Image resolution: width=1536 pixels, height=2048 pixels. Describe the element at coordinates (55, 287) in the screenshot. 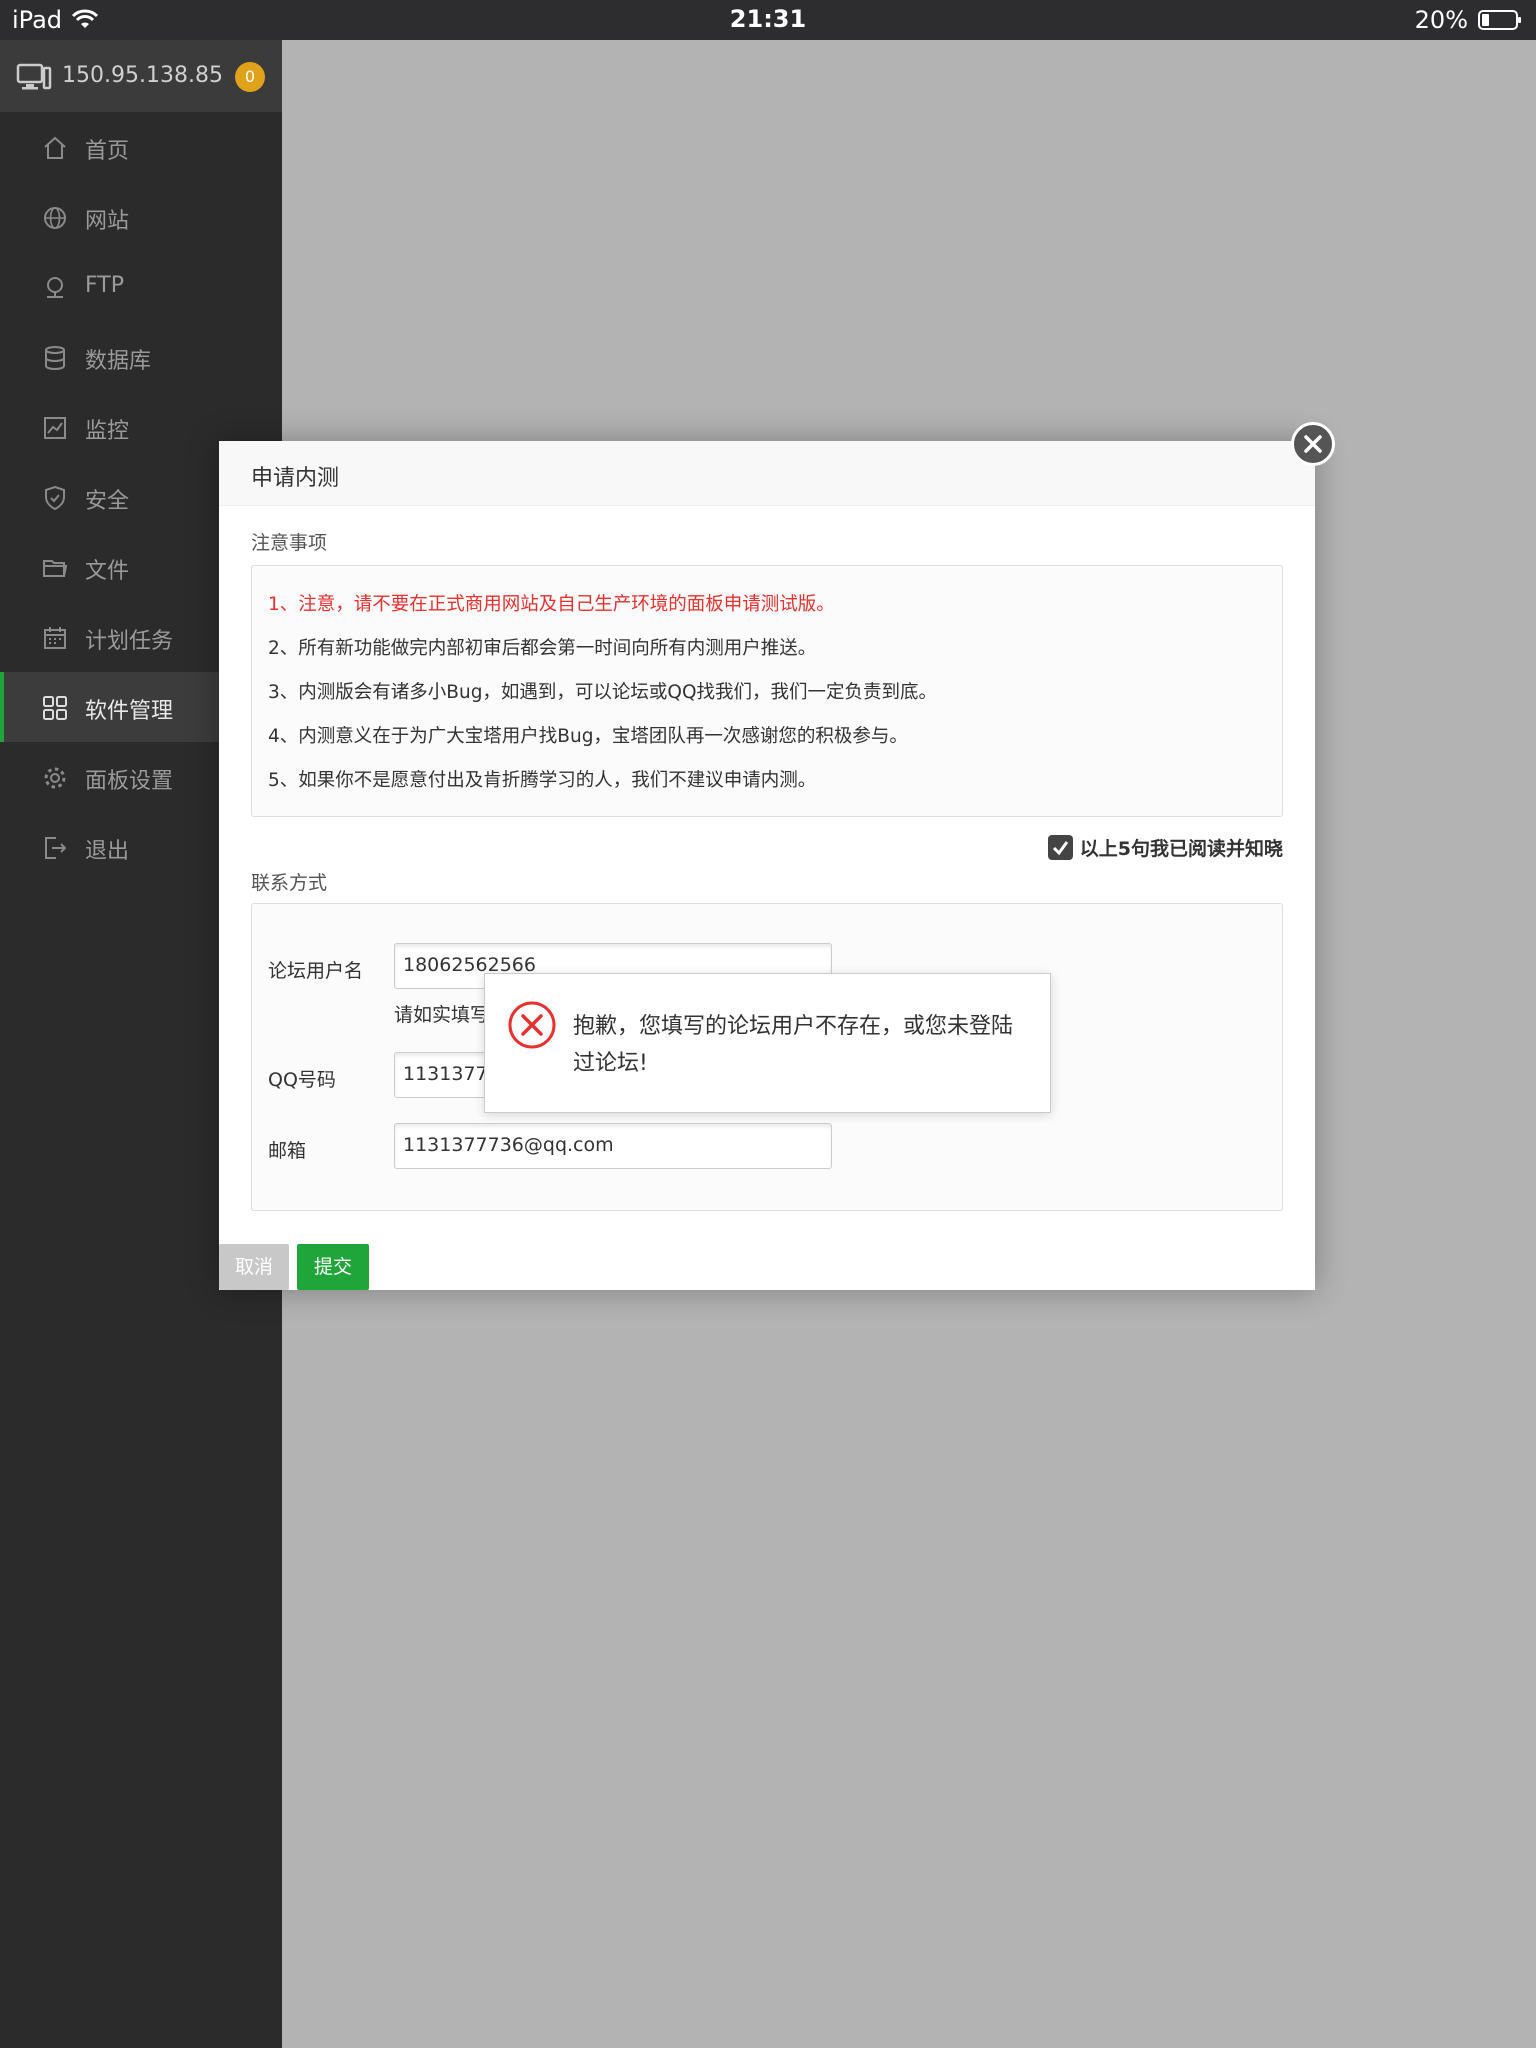

I see `ftp-icon` at that location.